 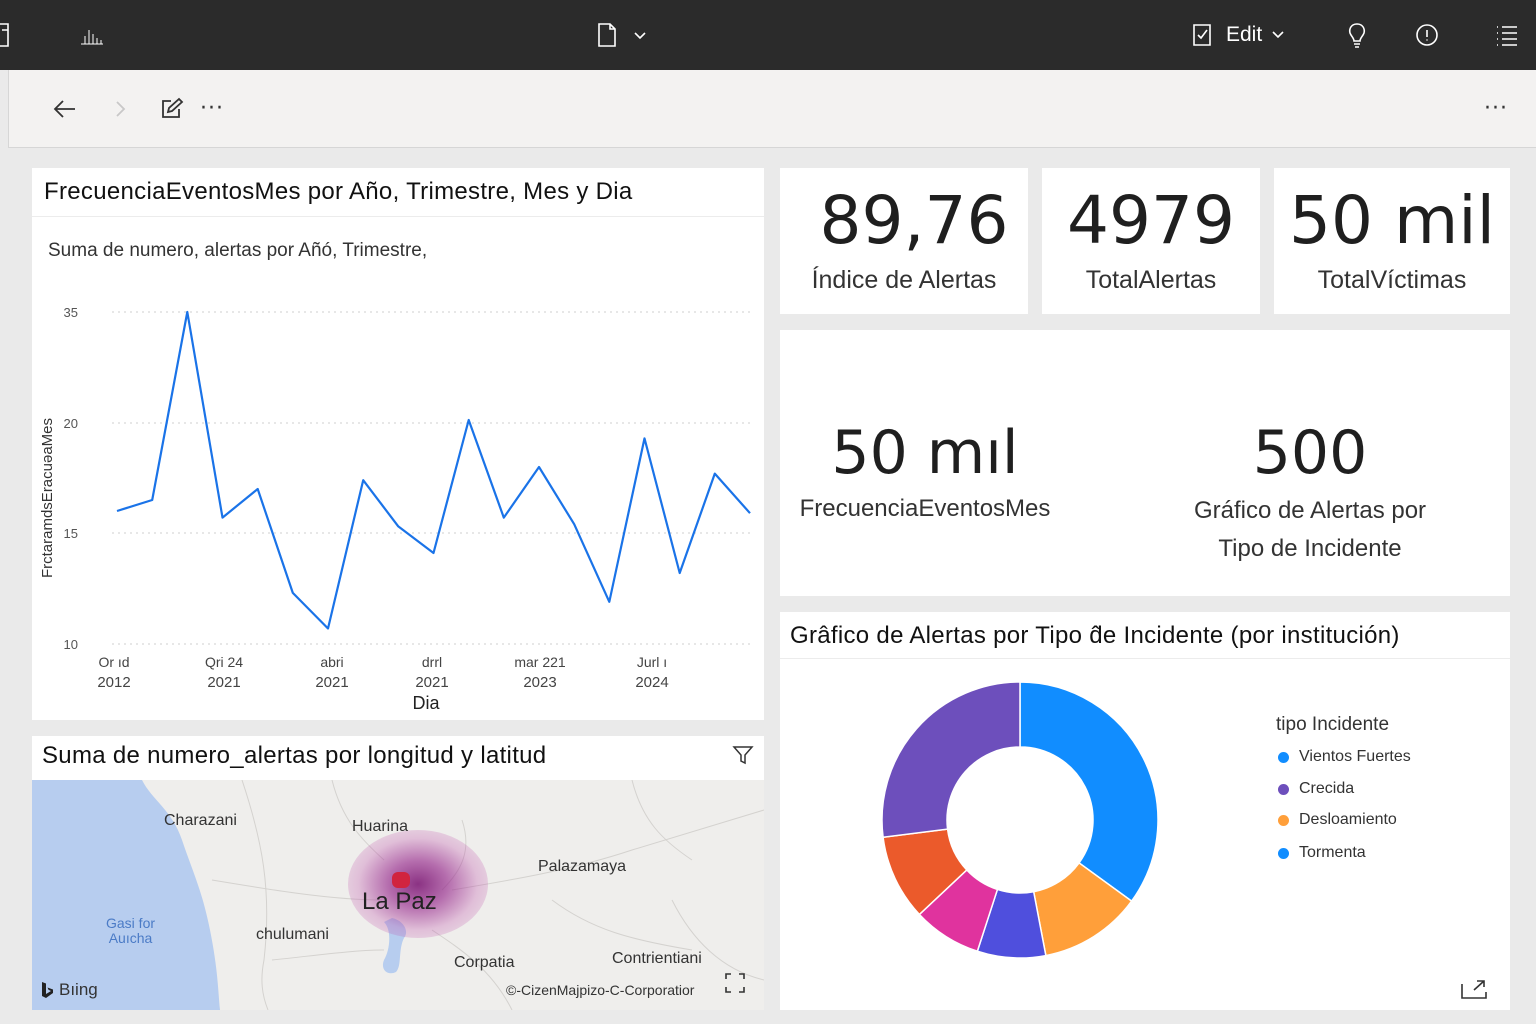 What do you see at coordinates (1392, 220) in the screenshot?
I see `kpi-value: 50 mil` at bounding box center [1392, 220].